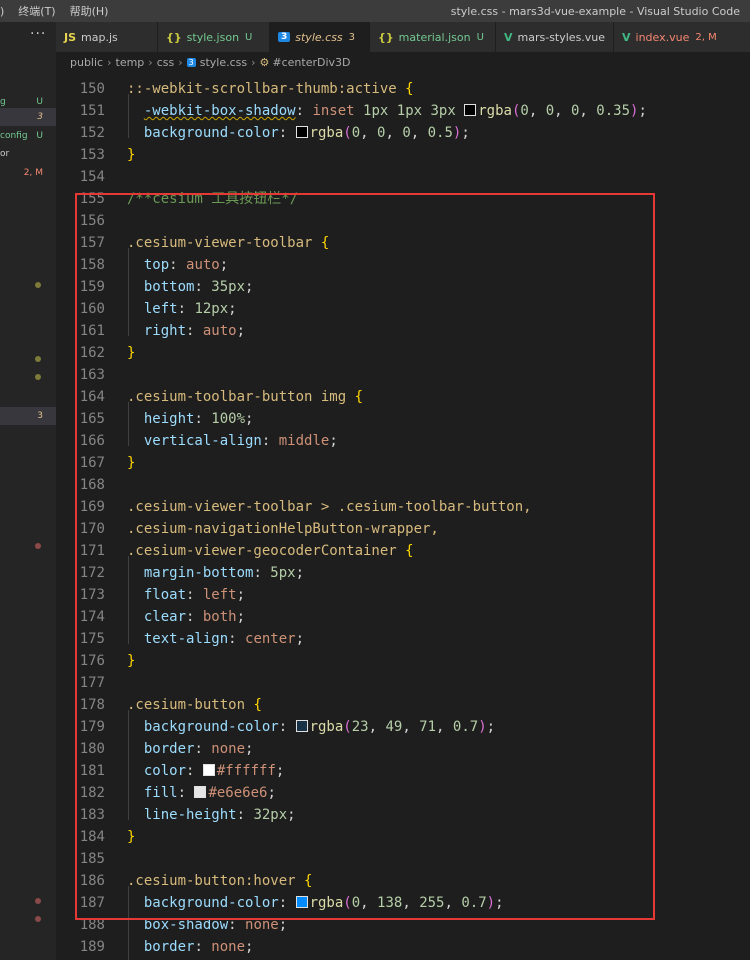  What do you see at coordinates (403, 331) in the screenshot?
I see `code-line: 161 right: auto;` at bounding box center [403, 331].